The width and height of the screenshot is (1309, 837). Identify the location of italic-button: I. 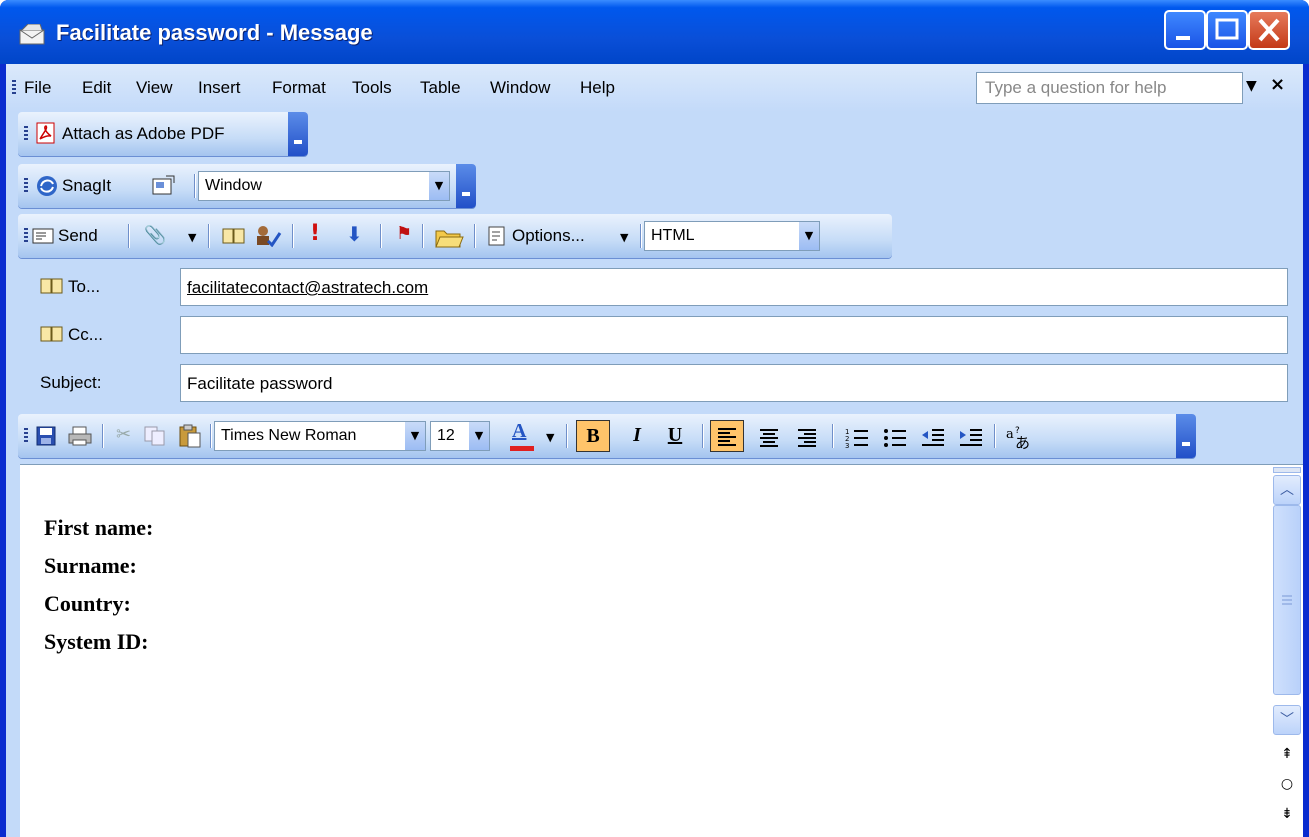
(637, 436).